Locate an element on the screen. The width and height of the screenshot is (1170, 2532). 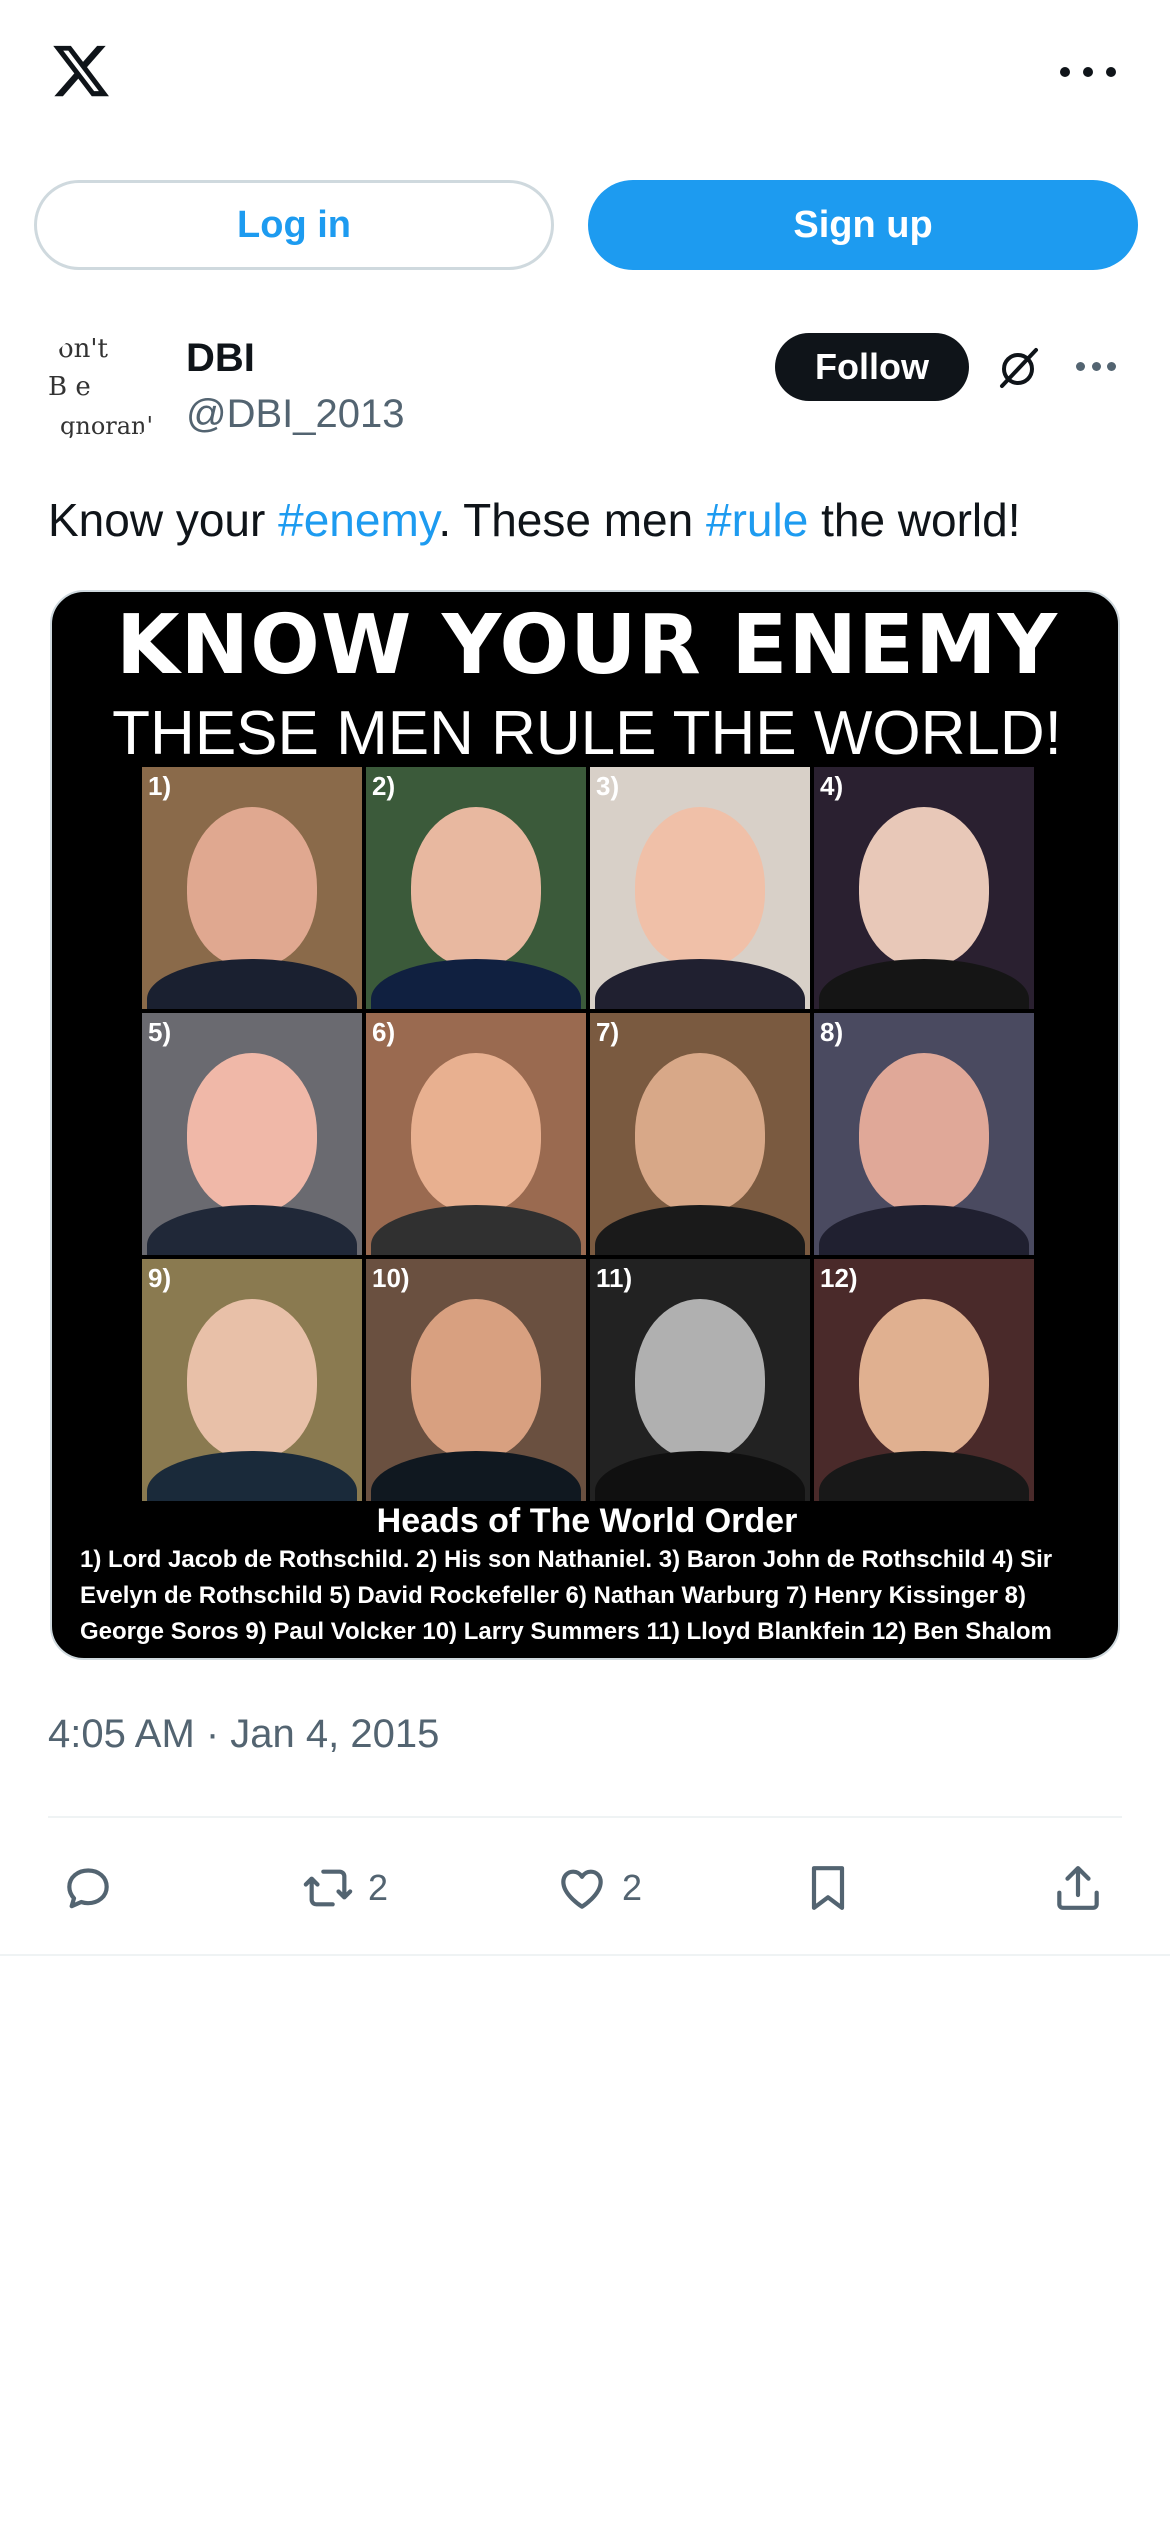
avatar-text-line: B e is located at coordinates (69, 387).